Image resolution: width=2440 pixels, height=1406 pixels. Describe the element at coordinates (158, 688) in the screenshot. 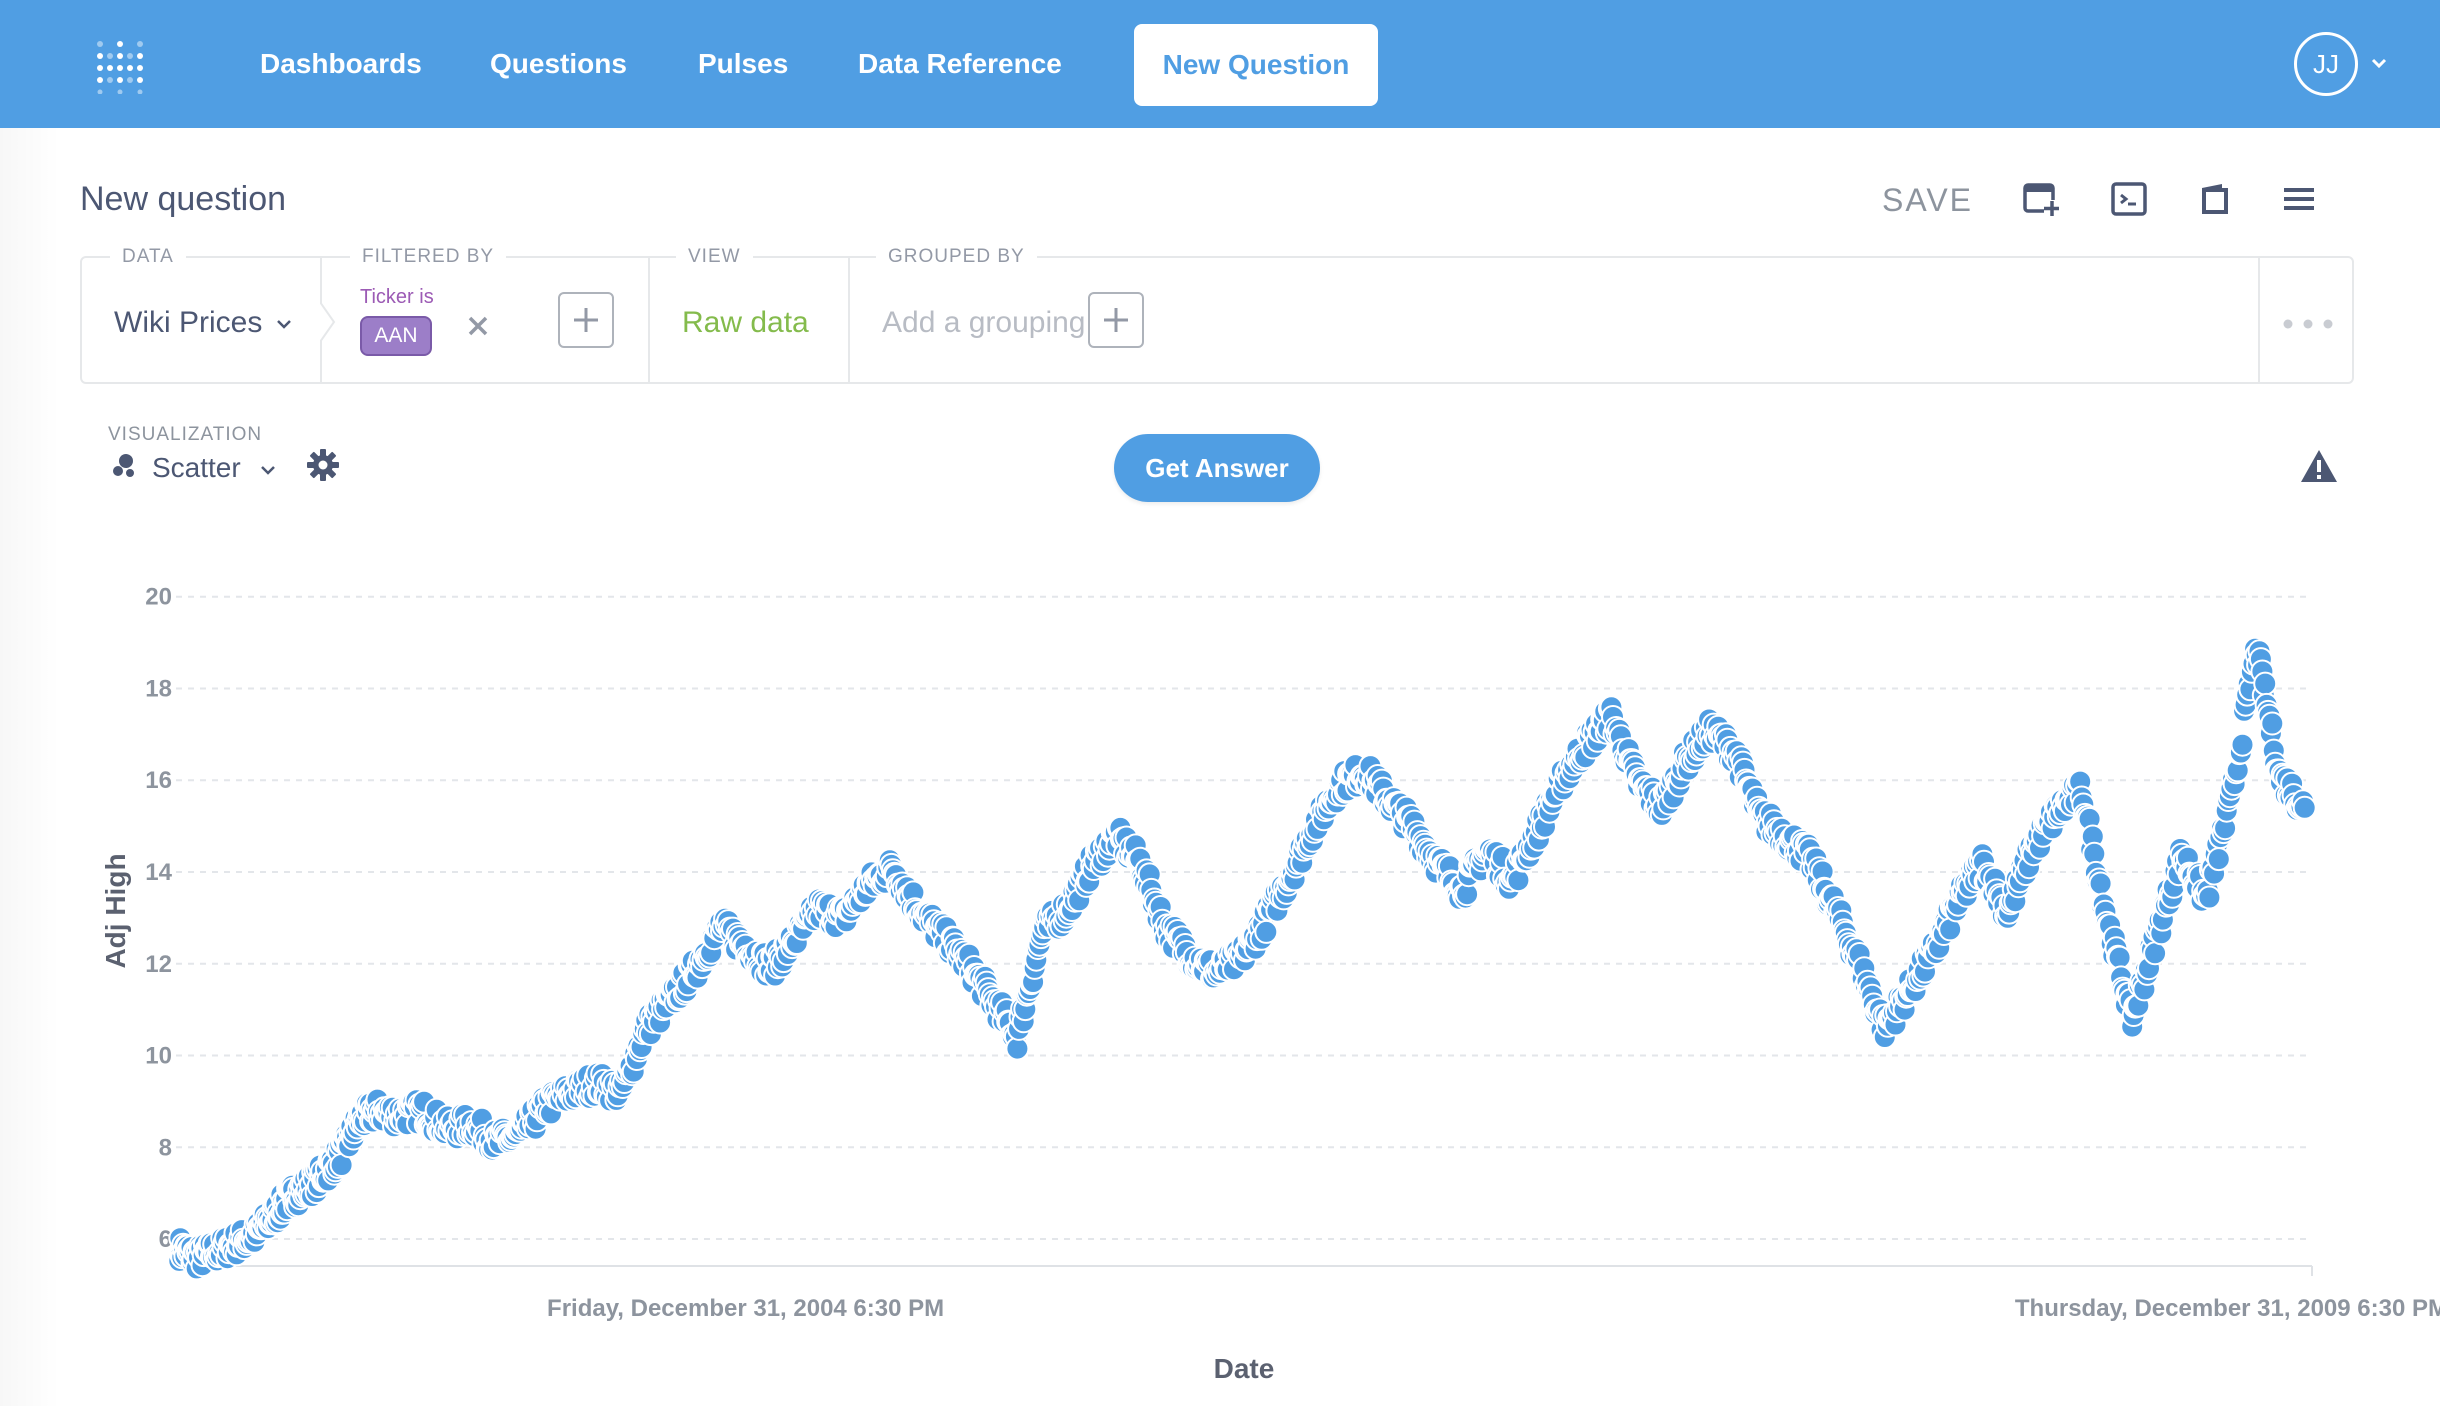

I see `y-tick-label: 18` at that location.